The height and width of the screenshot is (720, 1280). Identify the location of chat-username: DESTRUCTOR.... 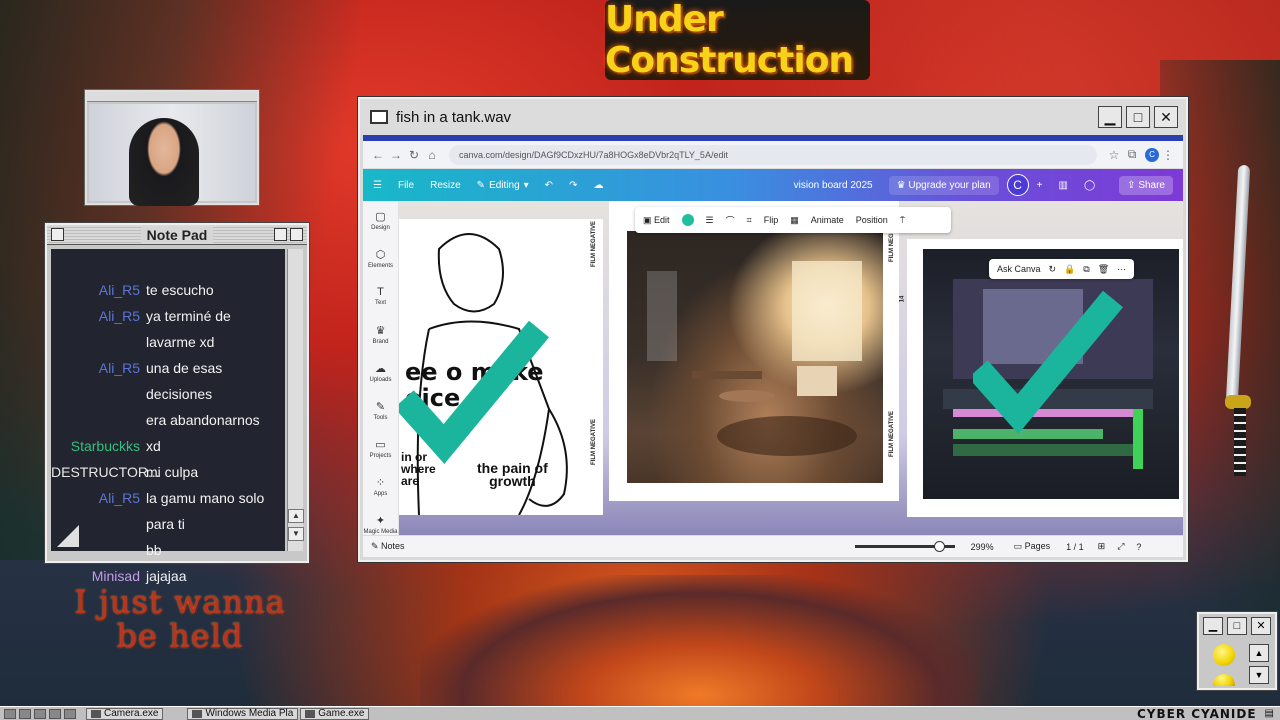
(105, 472).